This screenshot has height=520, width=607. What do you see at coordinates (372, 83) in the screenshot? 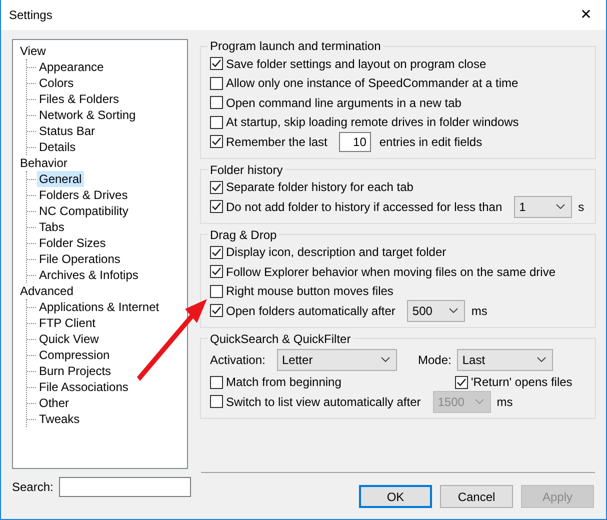
I see `option-label: Allow only one instance of SpeedCommander at a time` at bounding box center [372, 83].